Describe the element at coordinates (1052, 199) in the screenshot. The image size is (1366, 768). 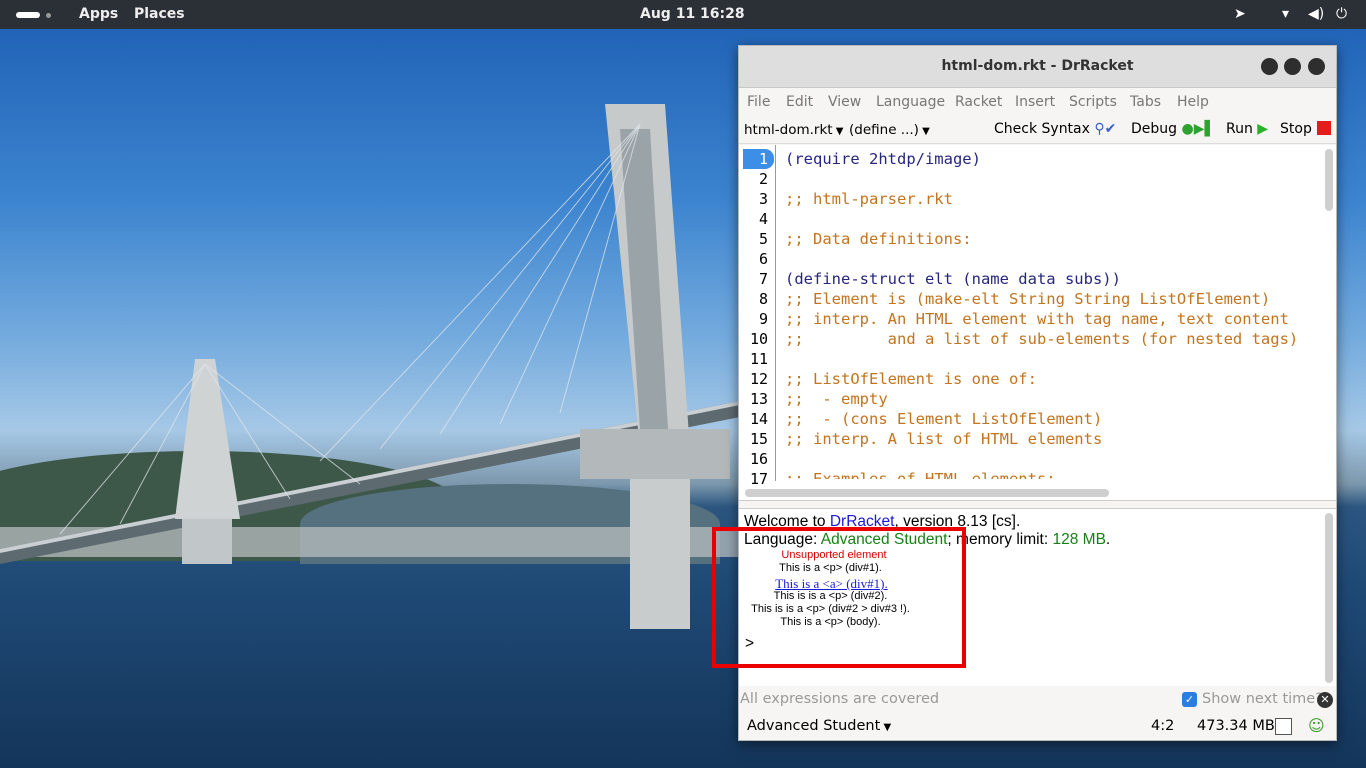
I see `code-line: ;; html-parser.rkt` at that location.